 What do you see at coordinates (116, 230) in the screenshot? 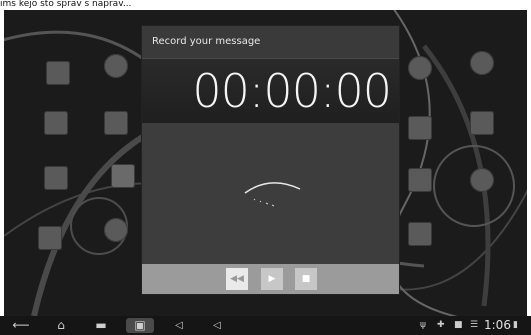
I see `app-icon-search` at bounding box center [116, 230].